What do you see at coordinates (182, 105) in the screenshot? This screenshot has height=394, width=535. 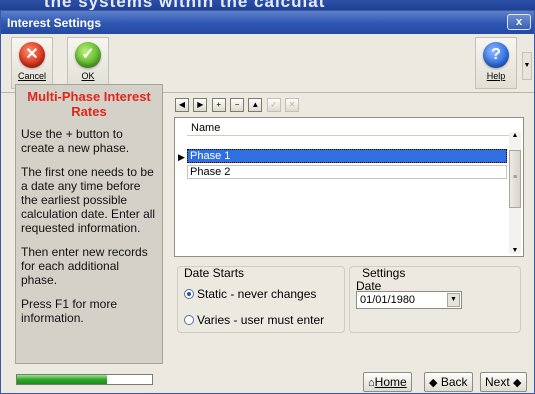 I see `prev-record-button: ◀` at bounding box center [182, 105].